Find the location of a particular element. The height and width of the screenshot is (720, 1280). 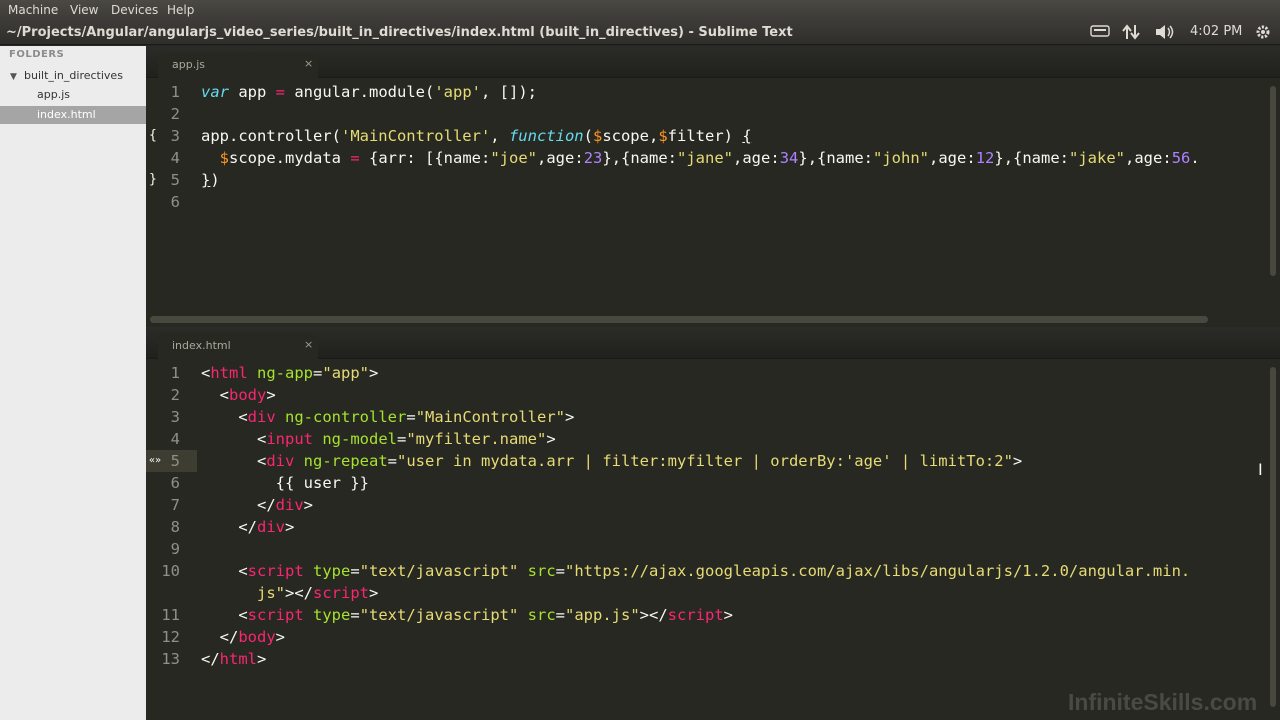

triangle-down-icon: ▼ is located at coordinates (17, 77).